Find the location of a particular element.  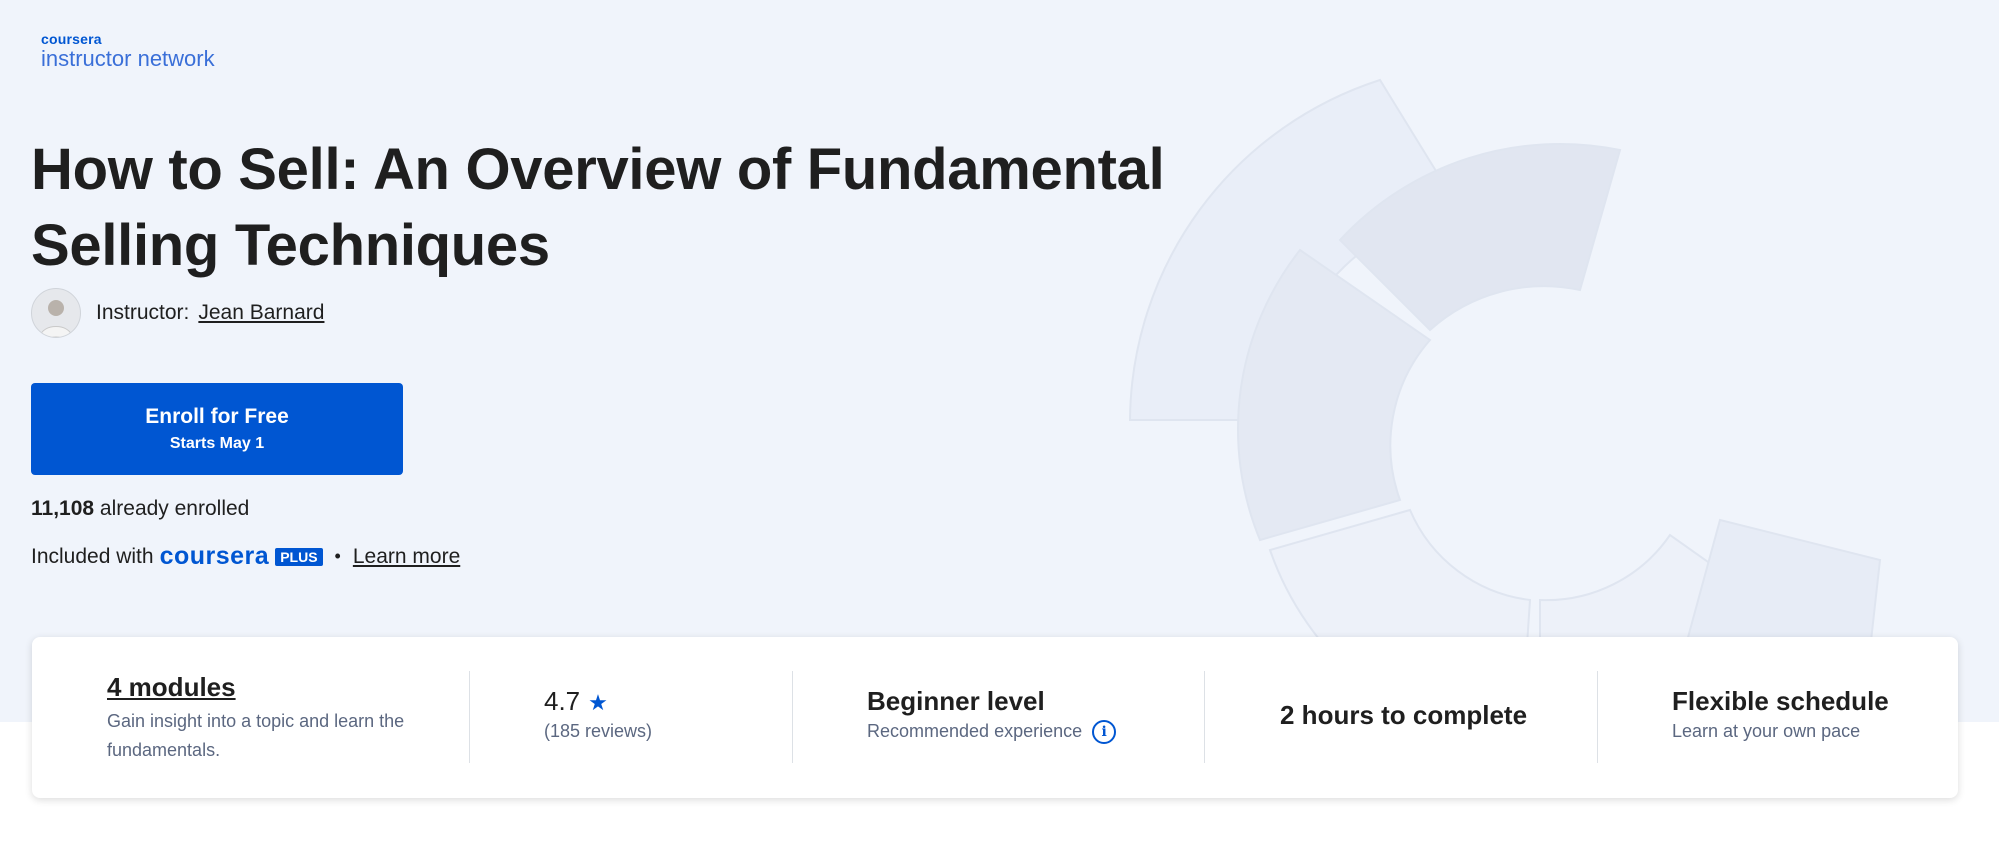

enroll-start-date: Starts May 1 is located at coordinates (217, 443).